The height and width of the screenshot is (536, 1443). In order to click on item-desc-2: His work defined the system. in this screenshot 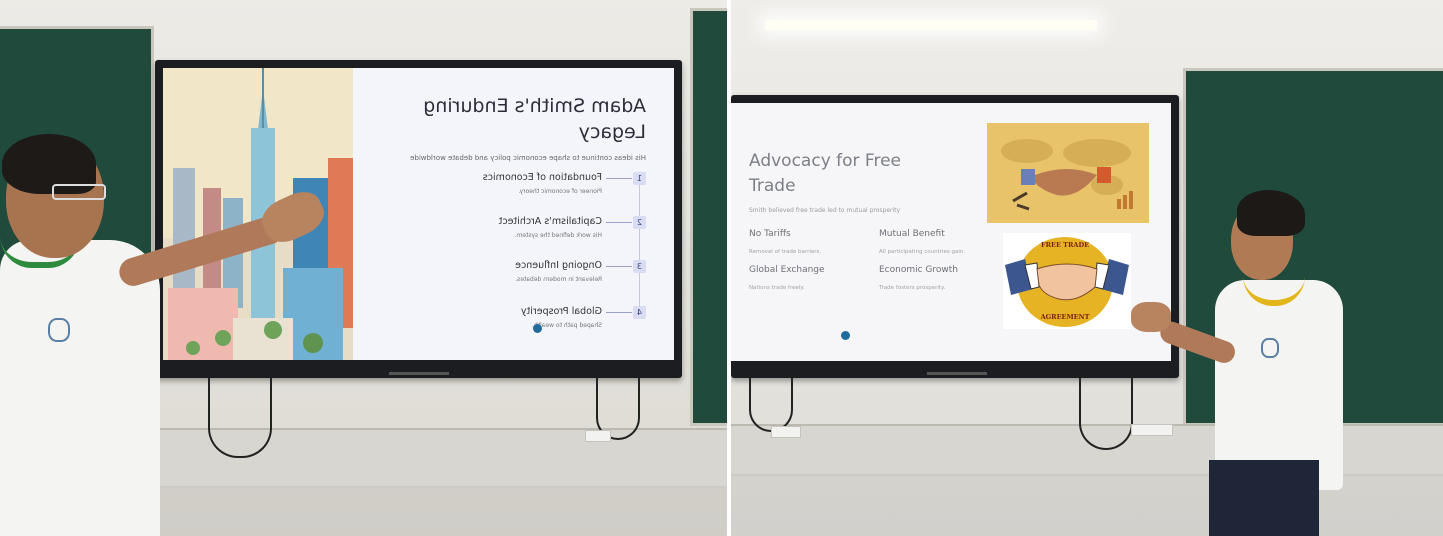, I will do `click(558, 235)`.